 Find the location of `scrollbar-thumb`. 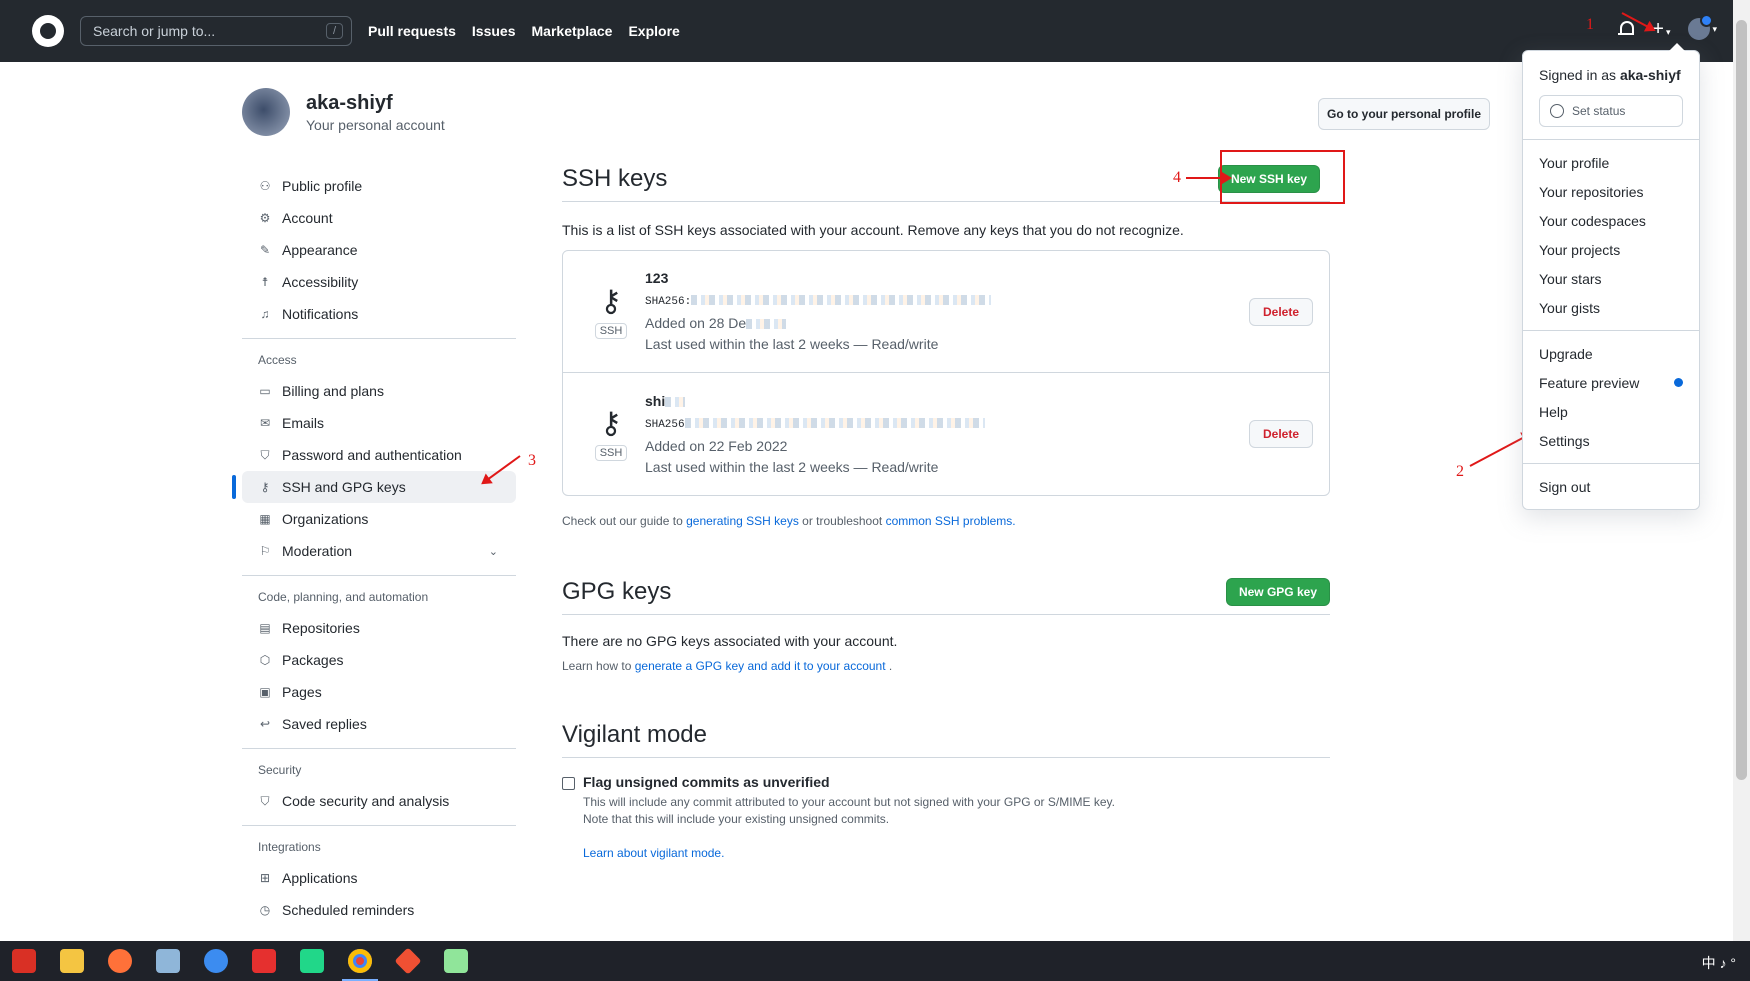

scrollbar-thumb is located at coordinates (1741, 400).